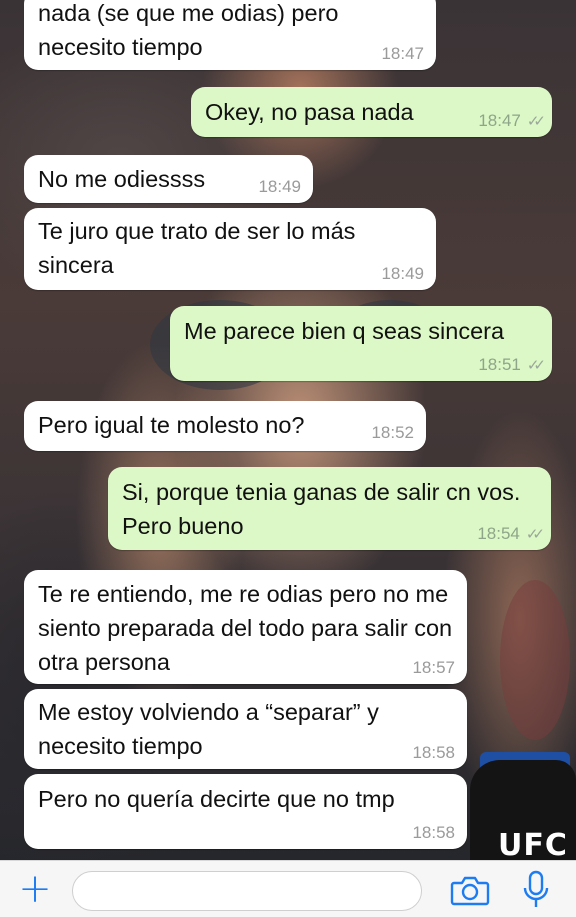  I want to click on message-time: 18:54, so click(498, 533).